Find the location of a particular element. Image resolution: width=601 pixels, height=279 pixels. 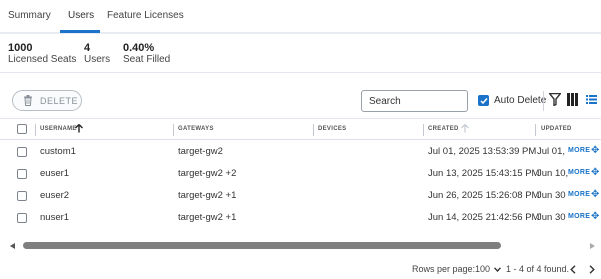

toolbar-separator is located at coordinates (543, 101).